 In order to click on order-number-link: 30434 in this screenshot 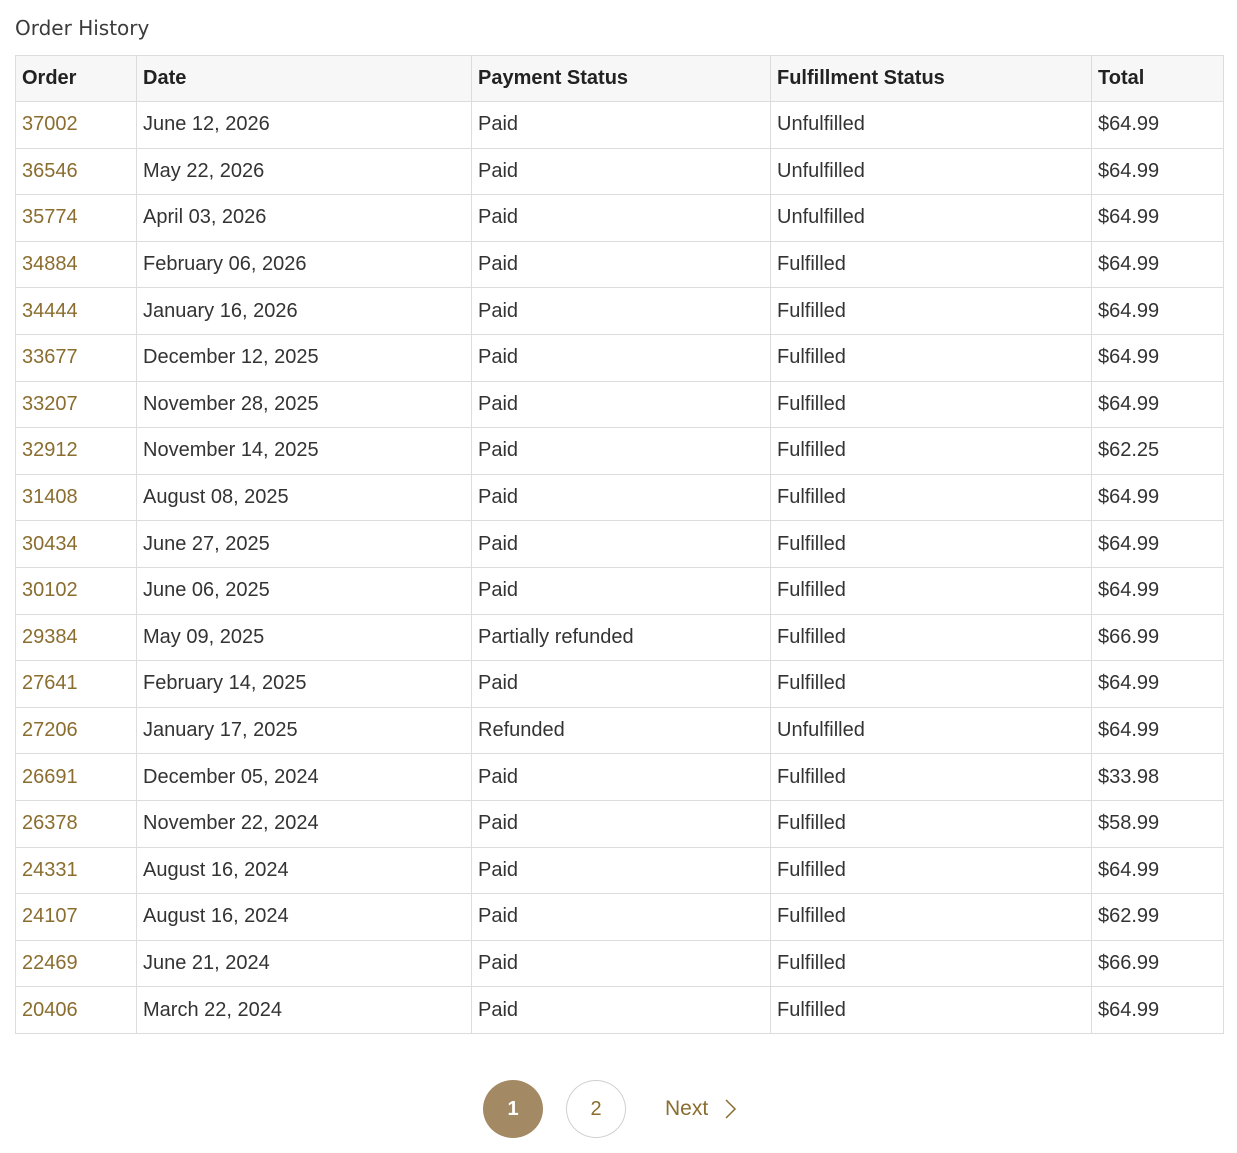, I will do `click(76, 544)`.